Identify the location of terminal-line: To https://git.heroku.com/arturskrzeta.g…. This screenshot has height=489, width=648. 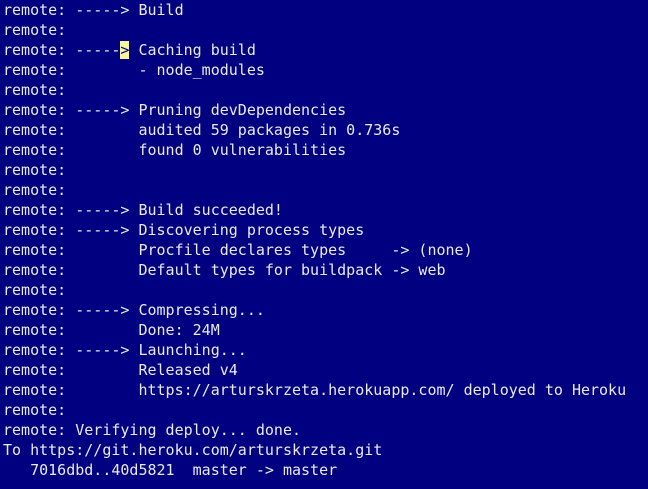
(193, 450).